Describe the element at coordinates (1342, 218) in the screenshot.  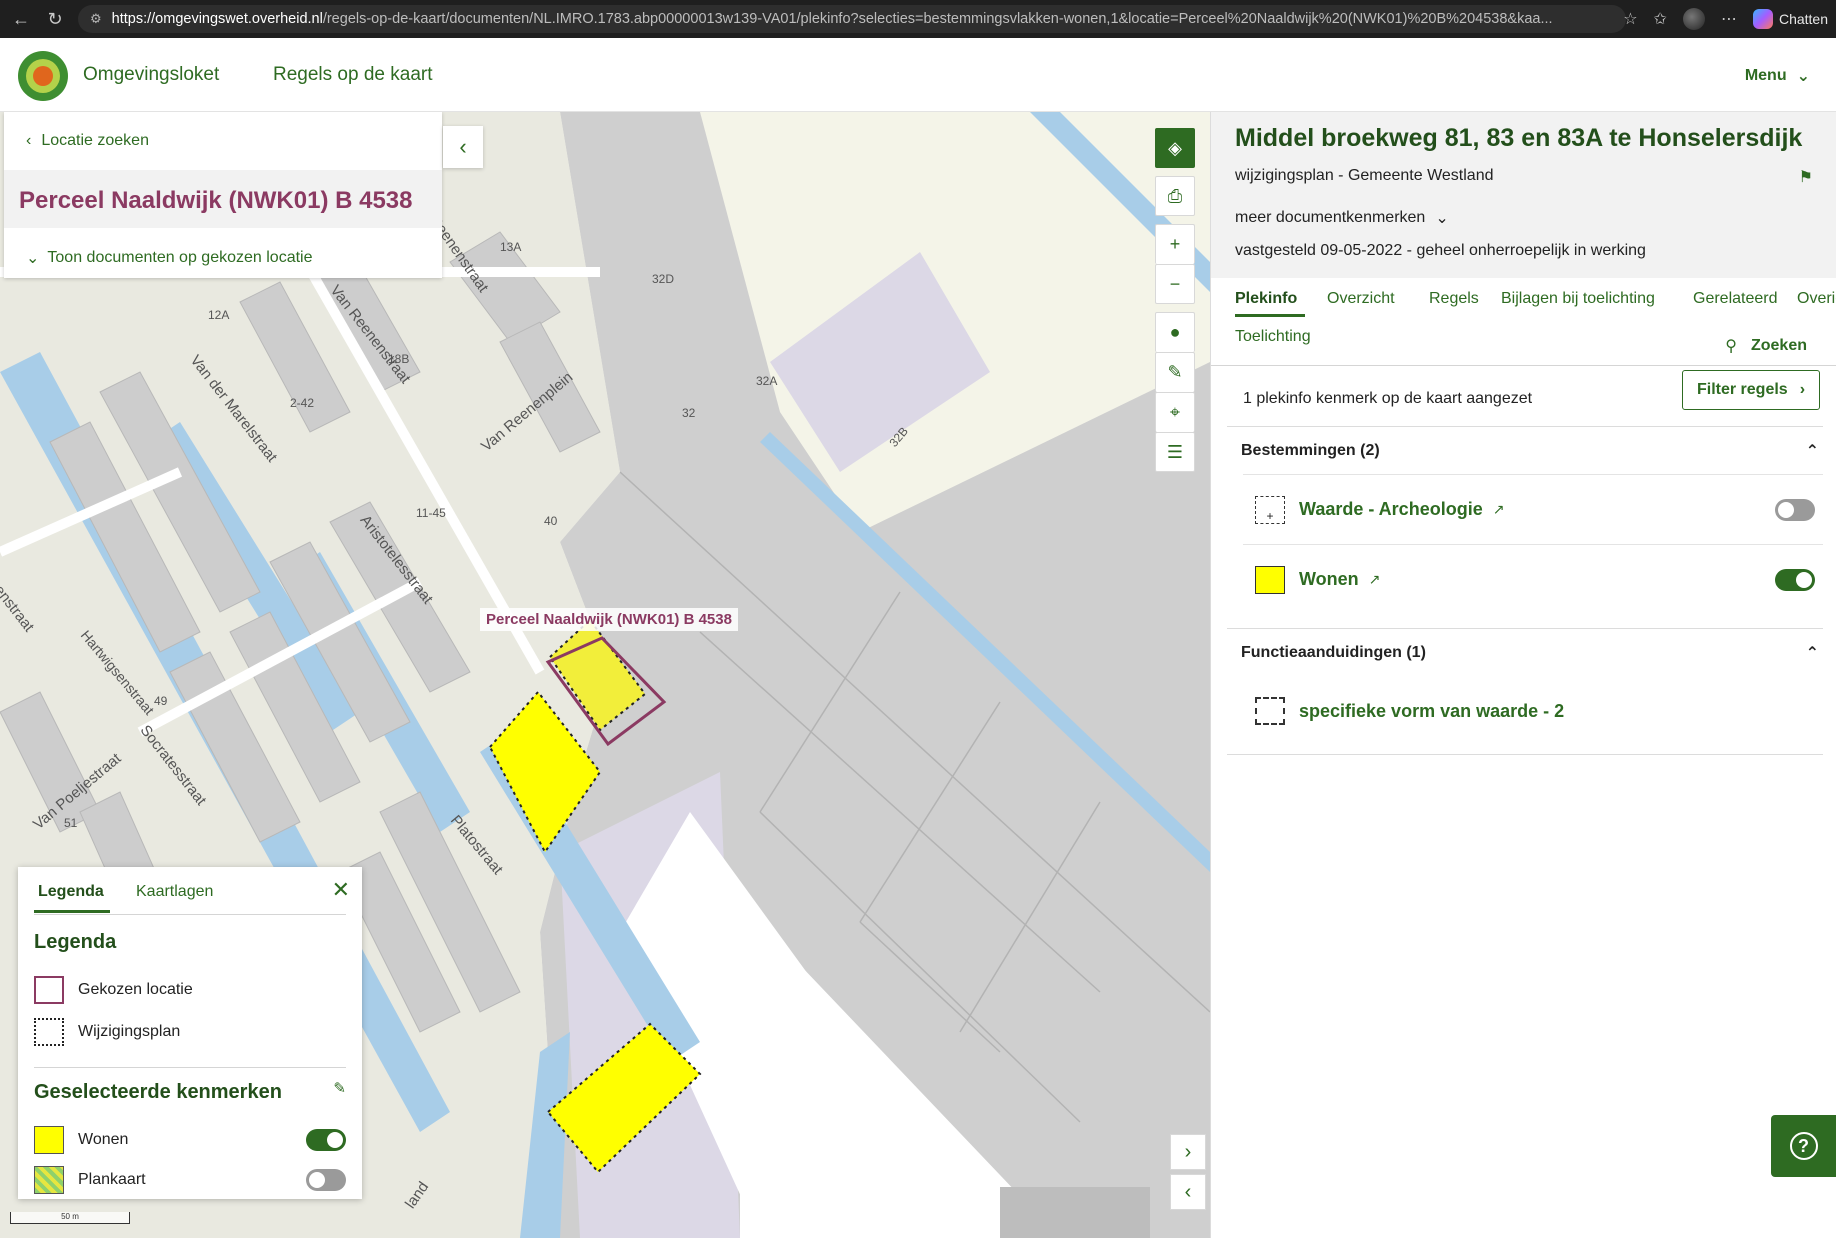
I see `more-document-properties-toggle: meer documentkenmerken ⌄` at that location.